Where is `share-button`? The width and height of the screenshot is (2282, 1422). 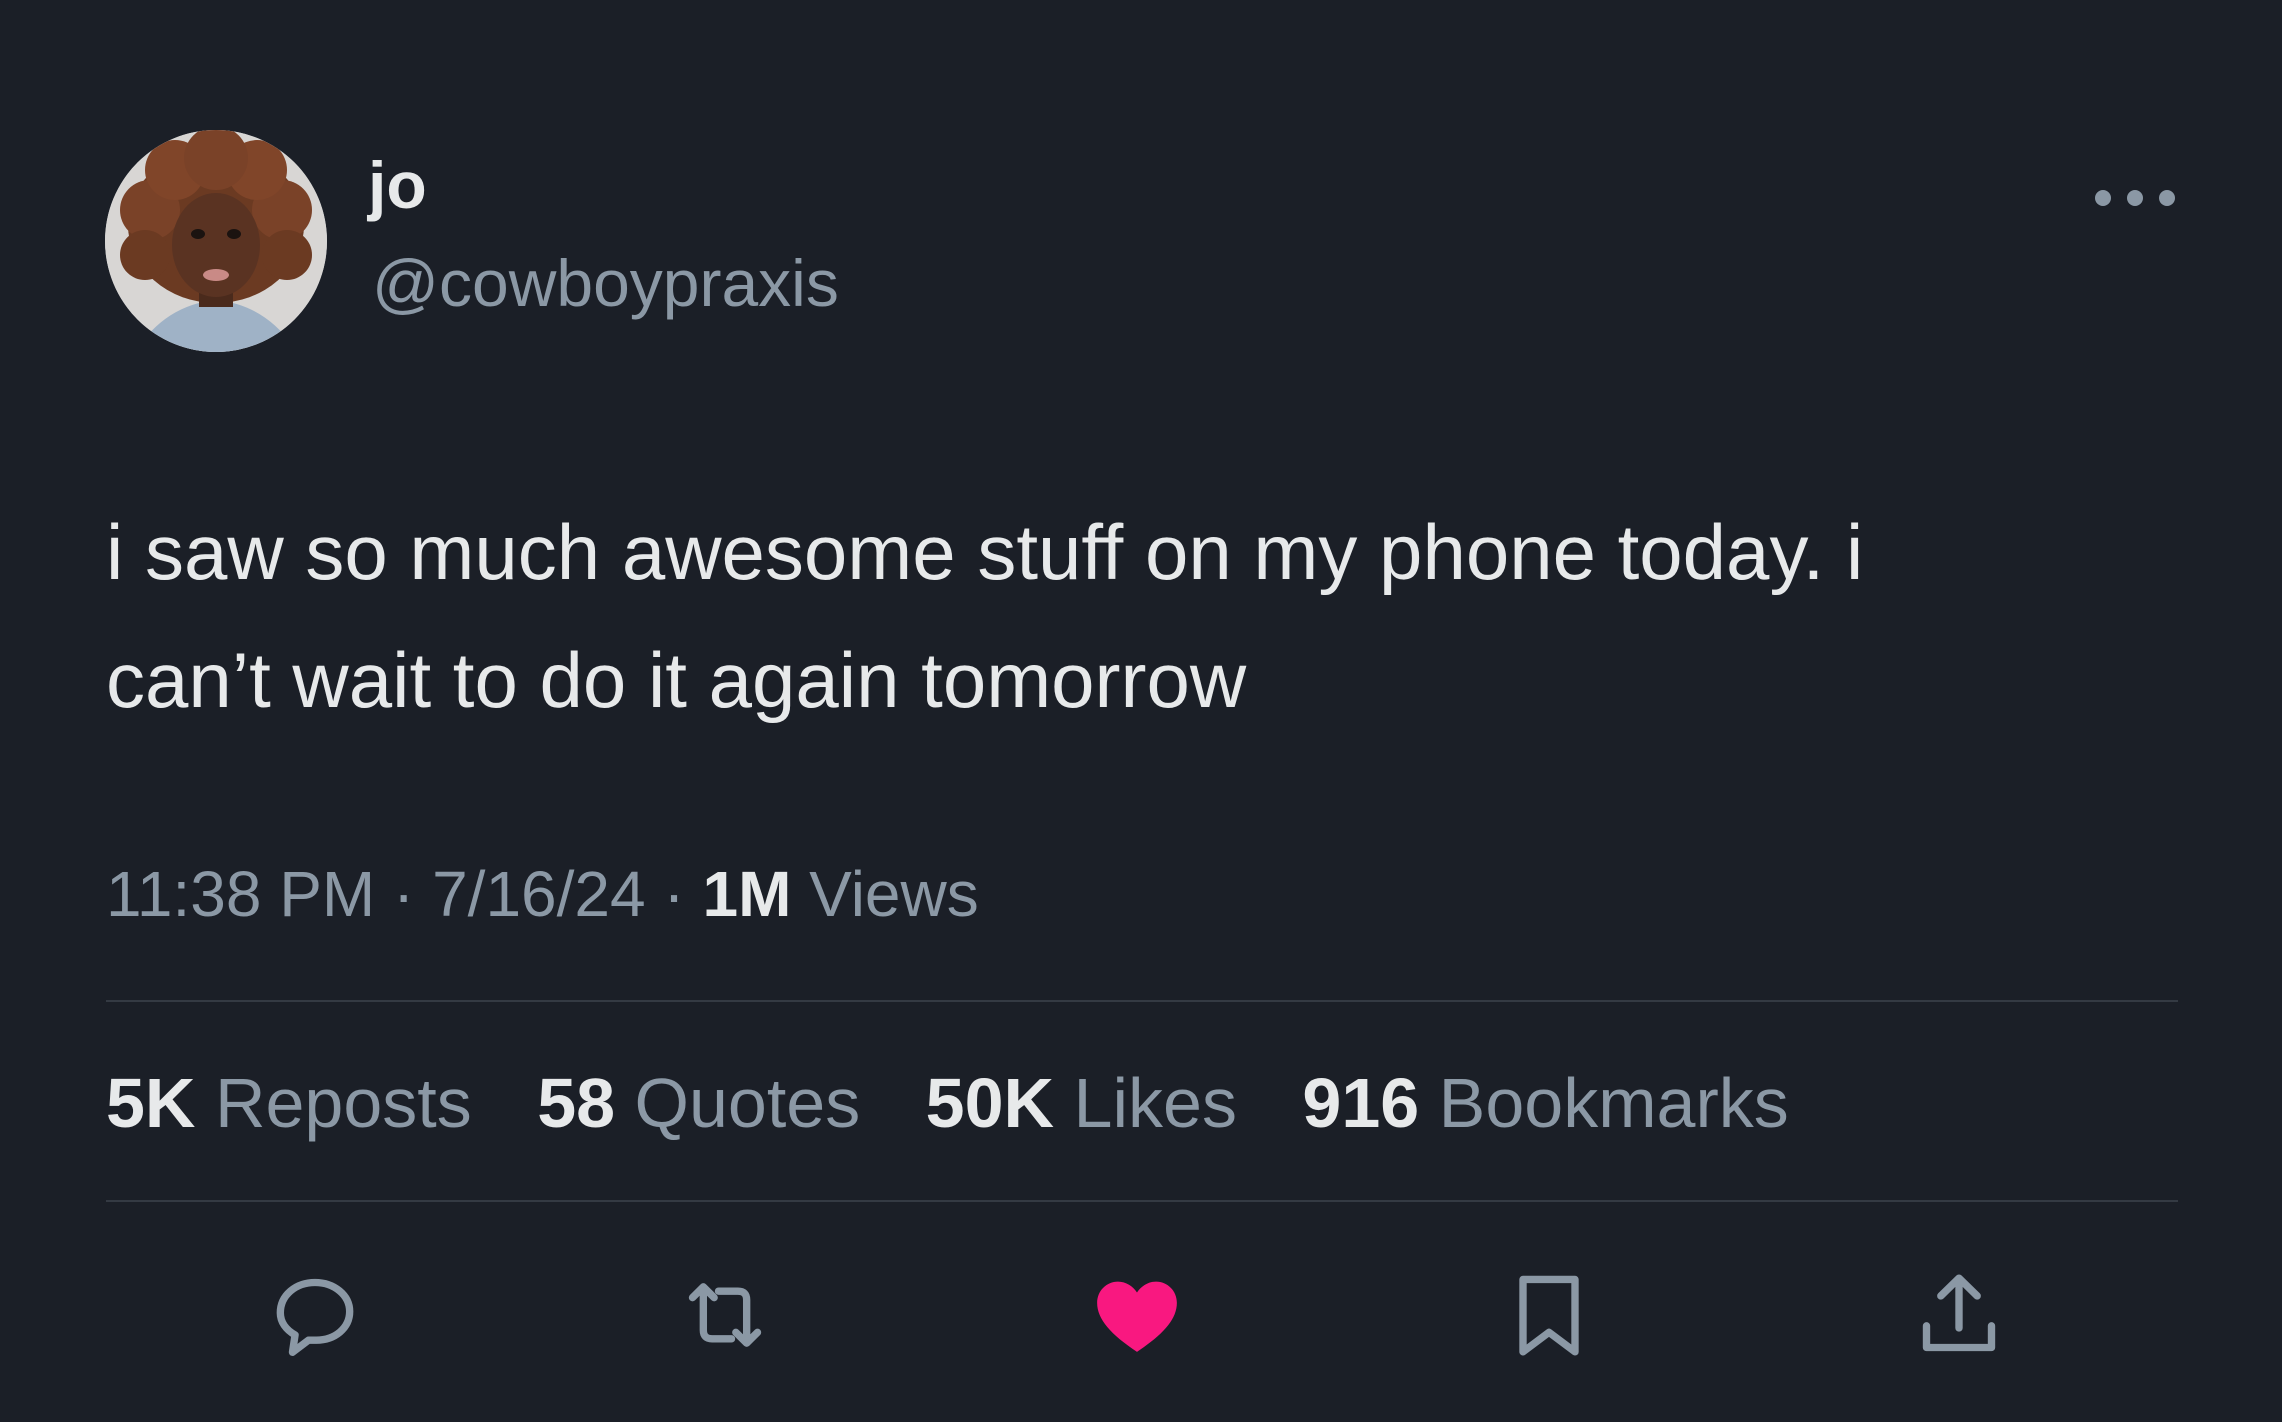 share-button is located at coordinates (1959, 1315).